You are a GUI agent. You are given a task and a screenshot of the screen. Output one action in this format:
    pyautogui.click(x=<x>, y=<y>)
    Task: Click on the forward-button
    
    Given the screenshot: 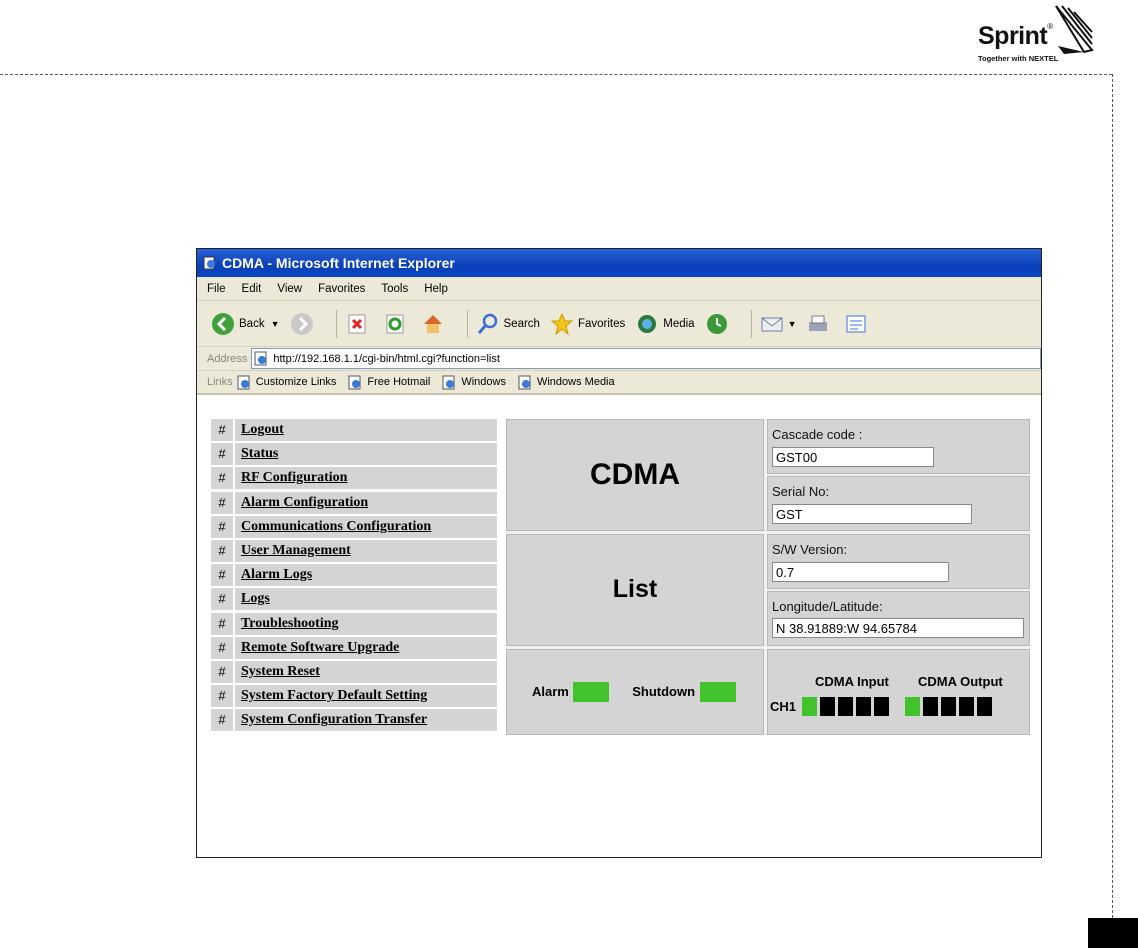 What is the action you would take?
    pyautogui.click(x=304, y=324)
    